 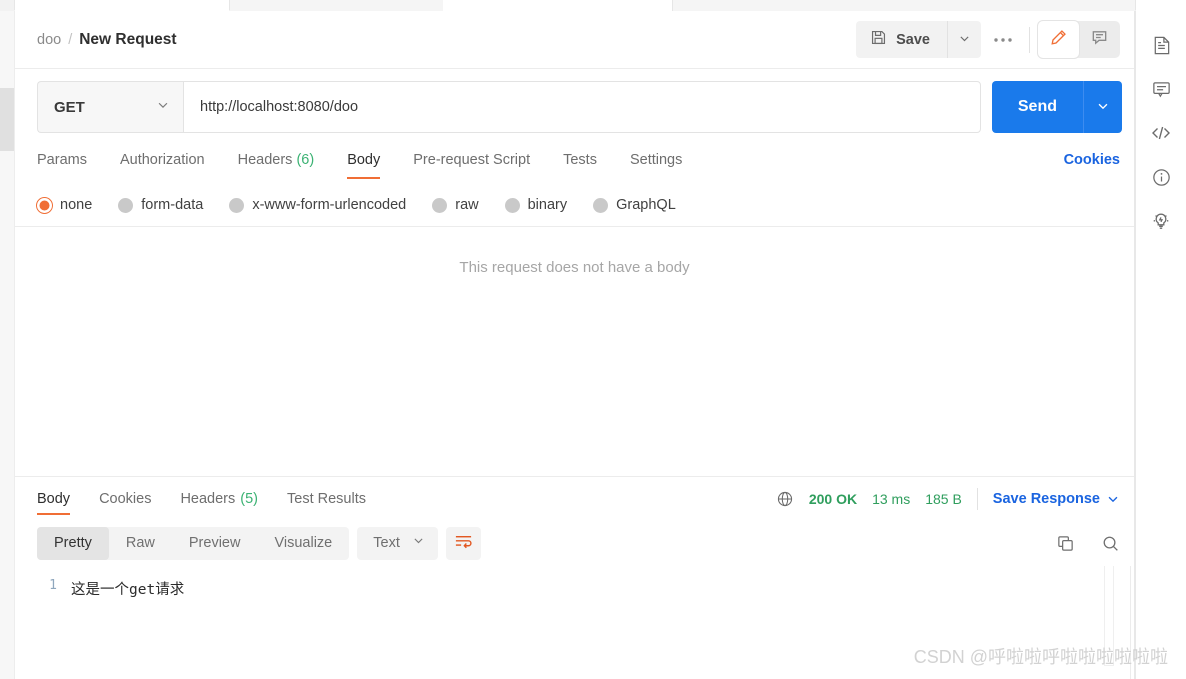 What do you see at coordinates (73, 543) in the screenshot?
I see `view-mode-pretty: Pretty` at bounding box center [73, 543].